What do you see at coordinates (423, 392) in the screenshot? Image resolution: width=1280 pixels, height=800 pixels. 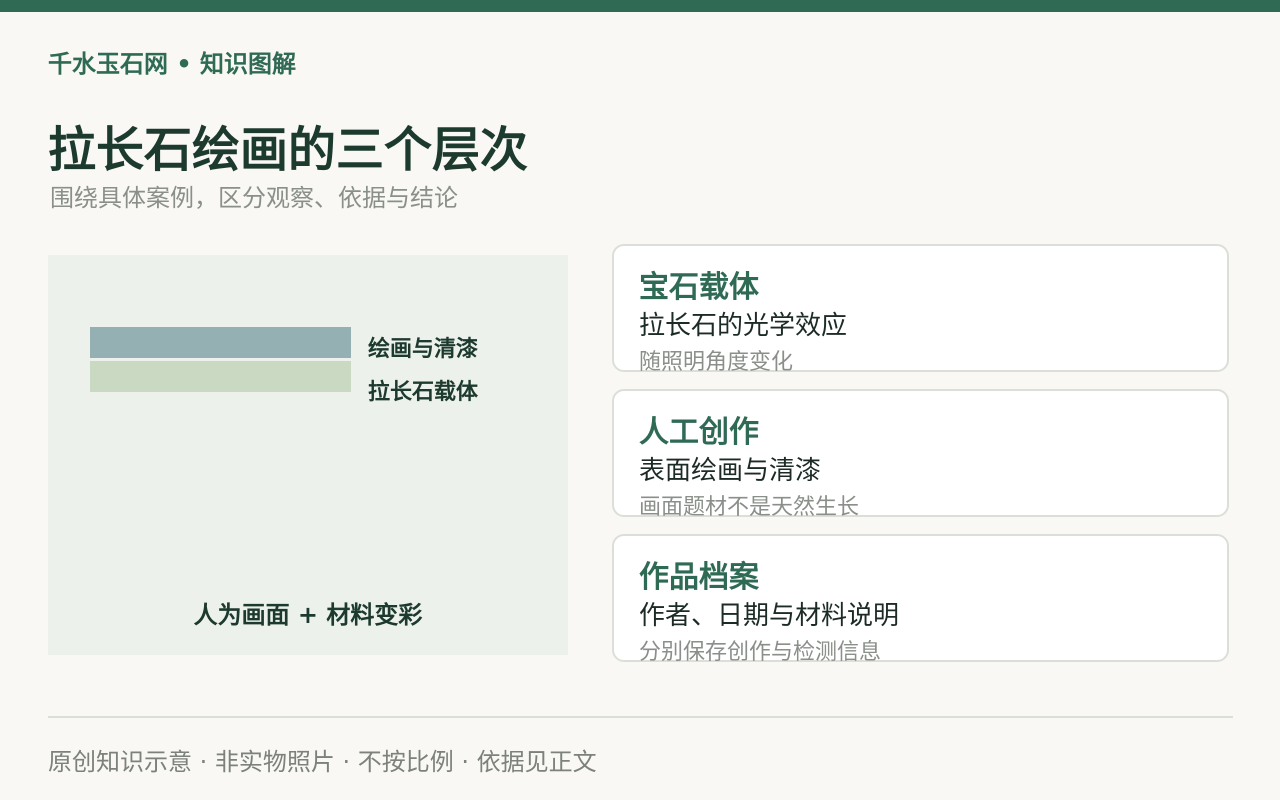 I see `stone-layer-label: 拉长石载体` at bounding box center [423, 392].